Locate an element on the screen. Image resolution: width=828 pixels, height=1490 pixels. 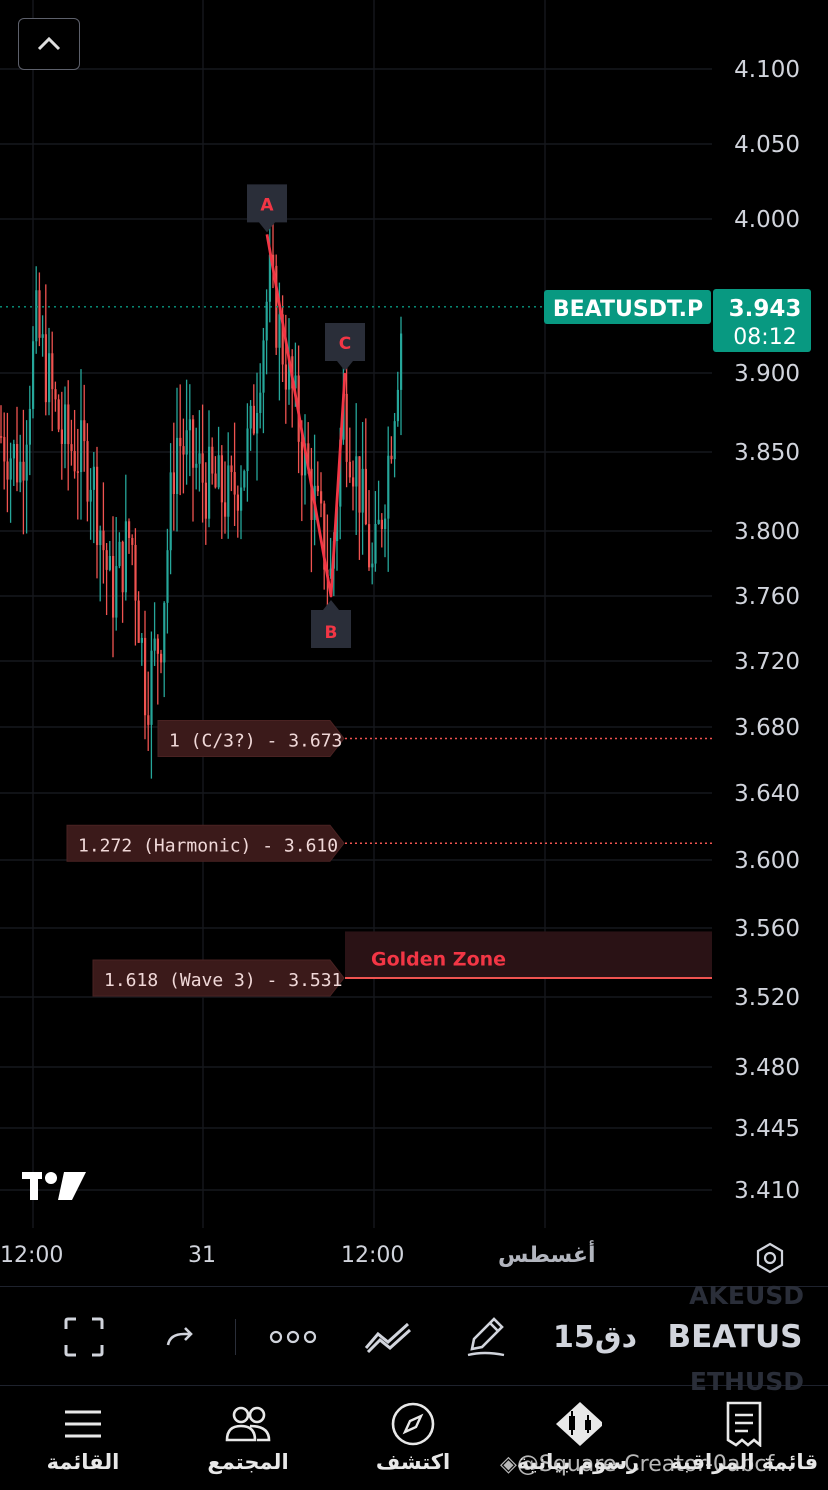
interval-selector: 15دق is located at coordinates (595, 1337).